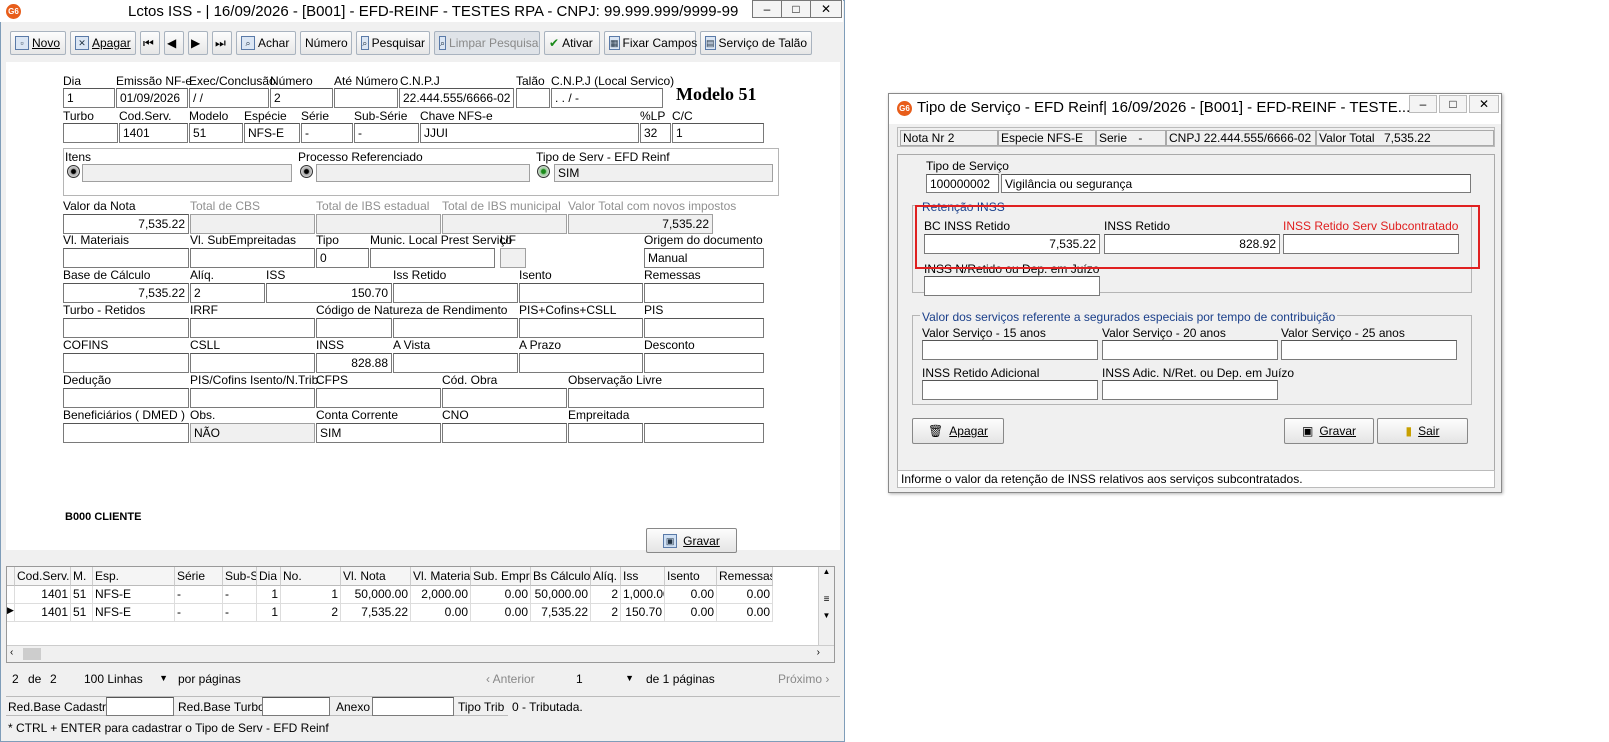 The image size is (1609, 742). What do you see at coordinates (818, 652) in the screenshot?
I see `scroll-right-icon: ›` at bounding box center [818, 652].